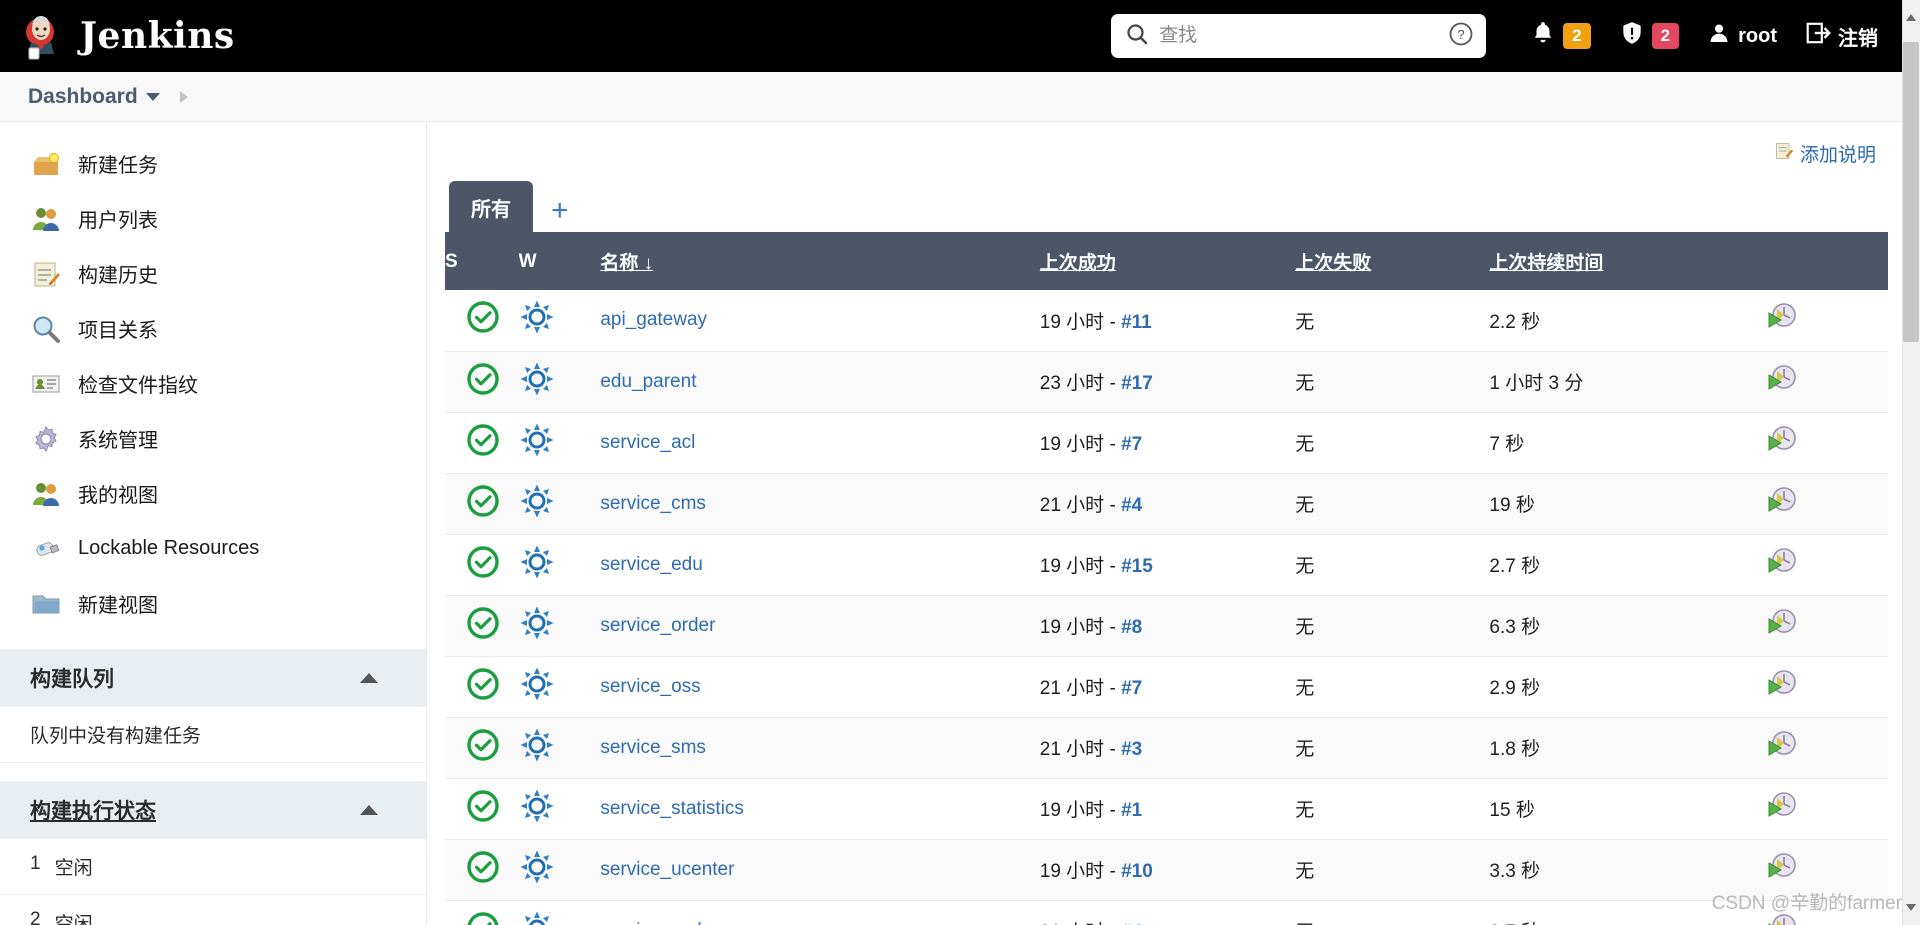 The height and width of the screenshot is (925, 1920). Describe the element at coordinates (83, 97) in the screenshot. I see `breadcrumb-item-dashboard: Dashboard` at that location.